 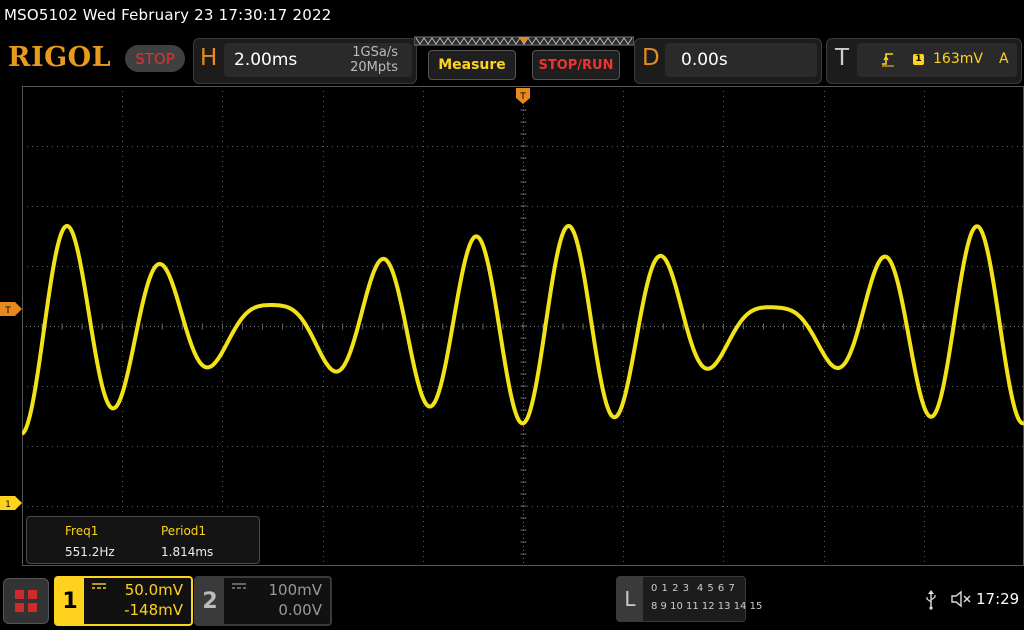 I want to click on measure-button: Measure, so click(x=472, y=65).